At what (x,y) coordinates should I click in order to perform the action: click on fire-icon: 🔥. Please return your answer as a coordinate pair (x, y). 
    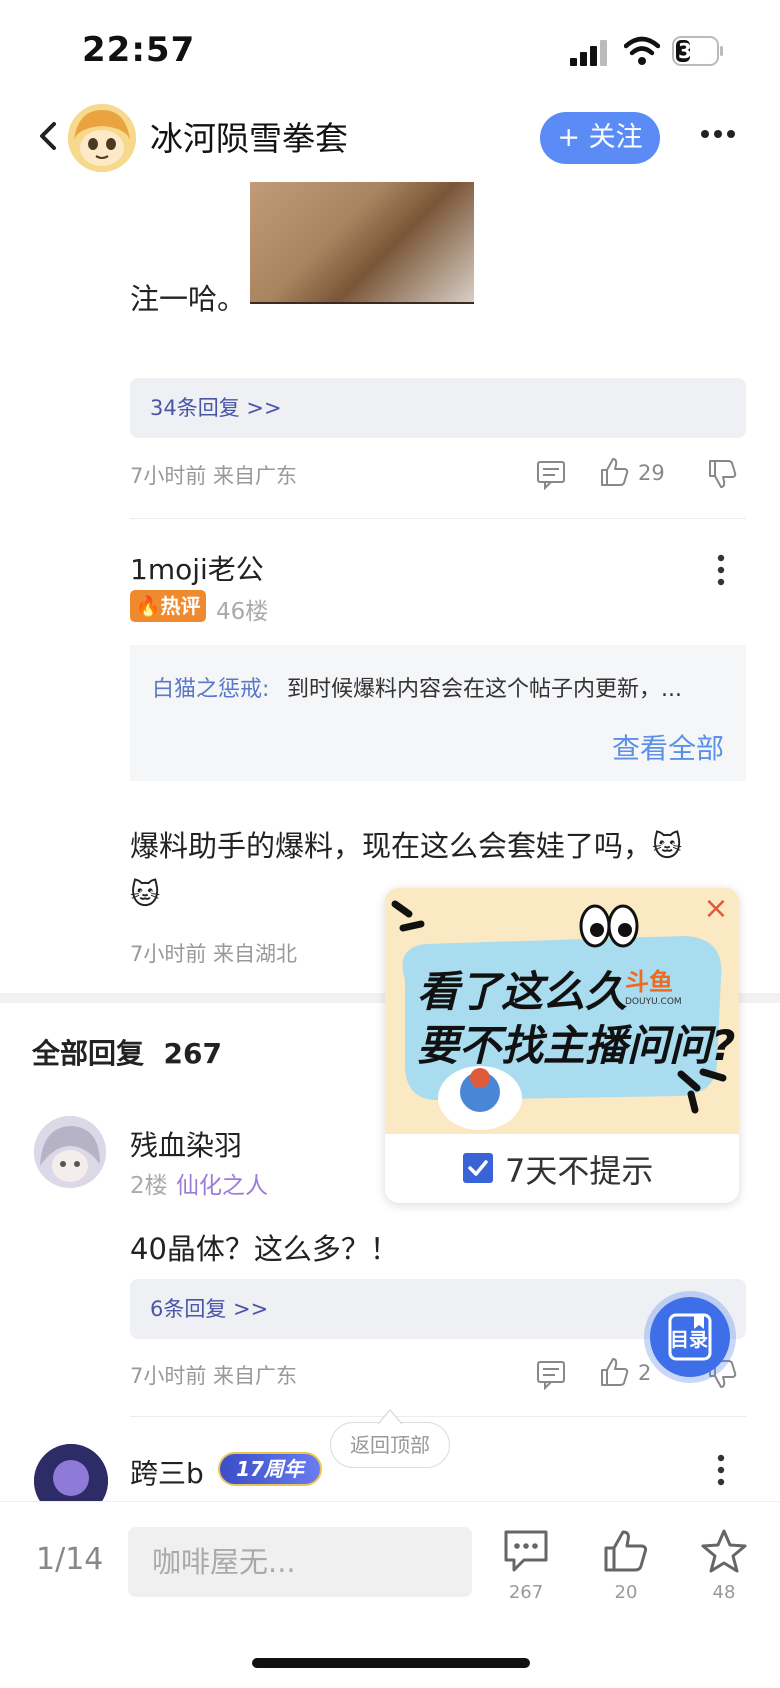
    Looking at the image, I should click on (148, 606).